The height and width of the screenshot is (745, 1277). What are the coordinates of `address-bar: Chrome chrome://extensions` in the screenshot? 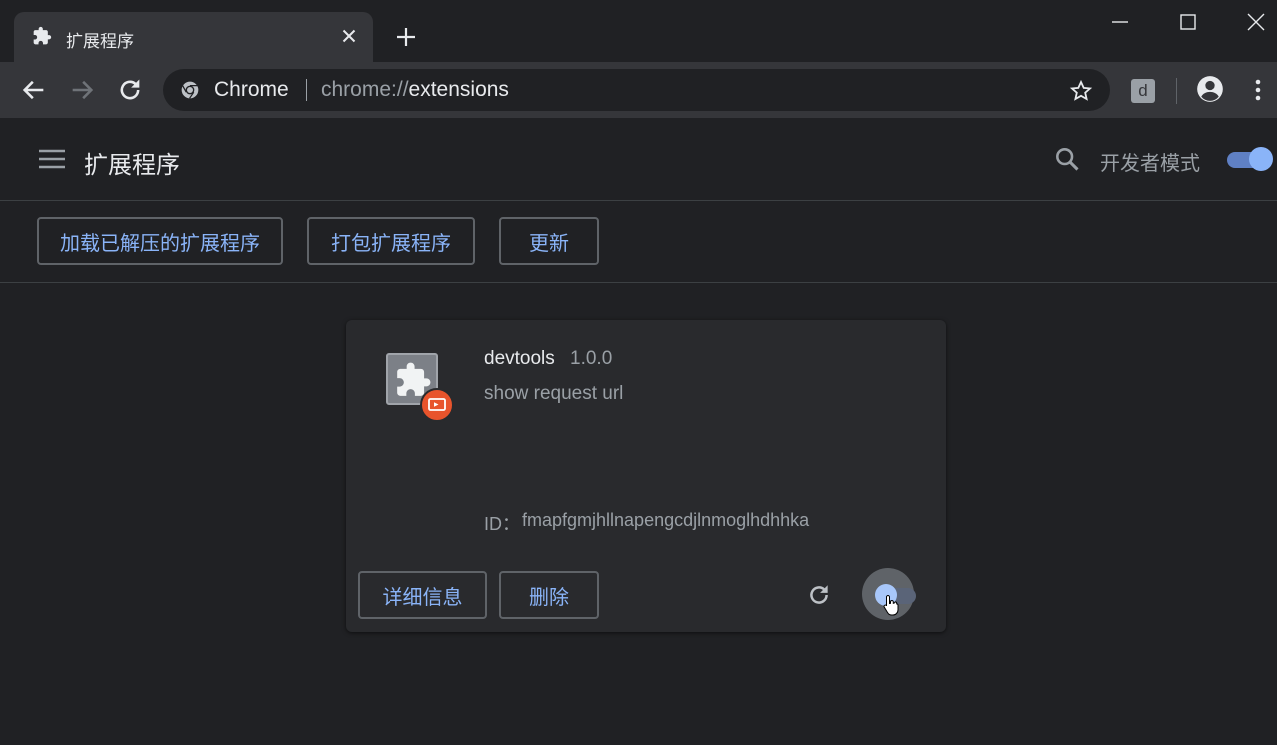 It's located at (636, 90).